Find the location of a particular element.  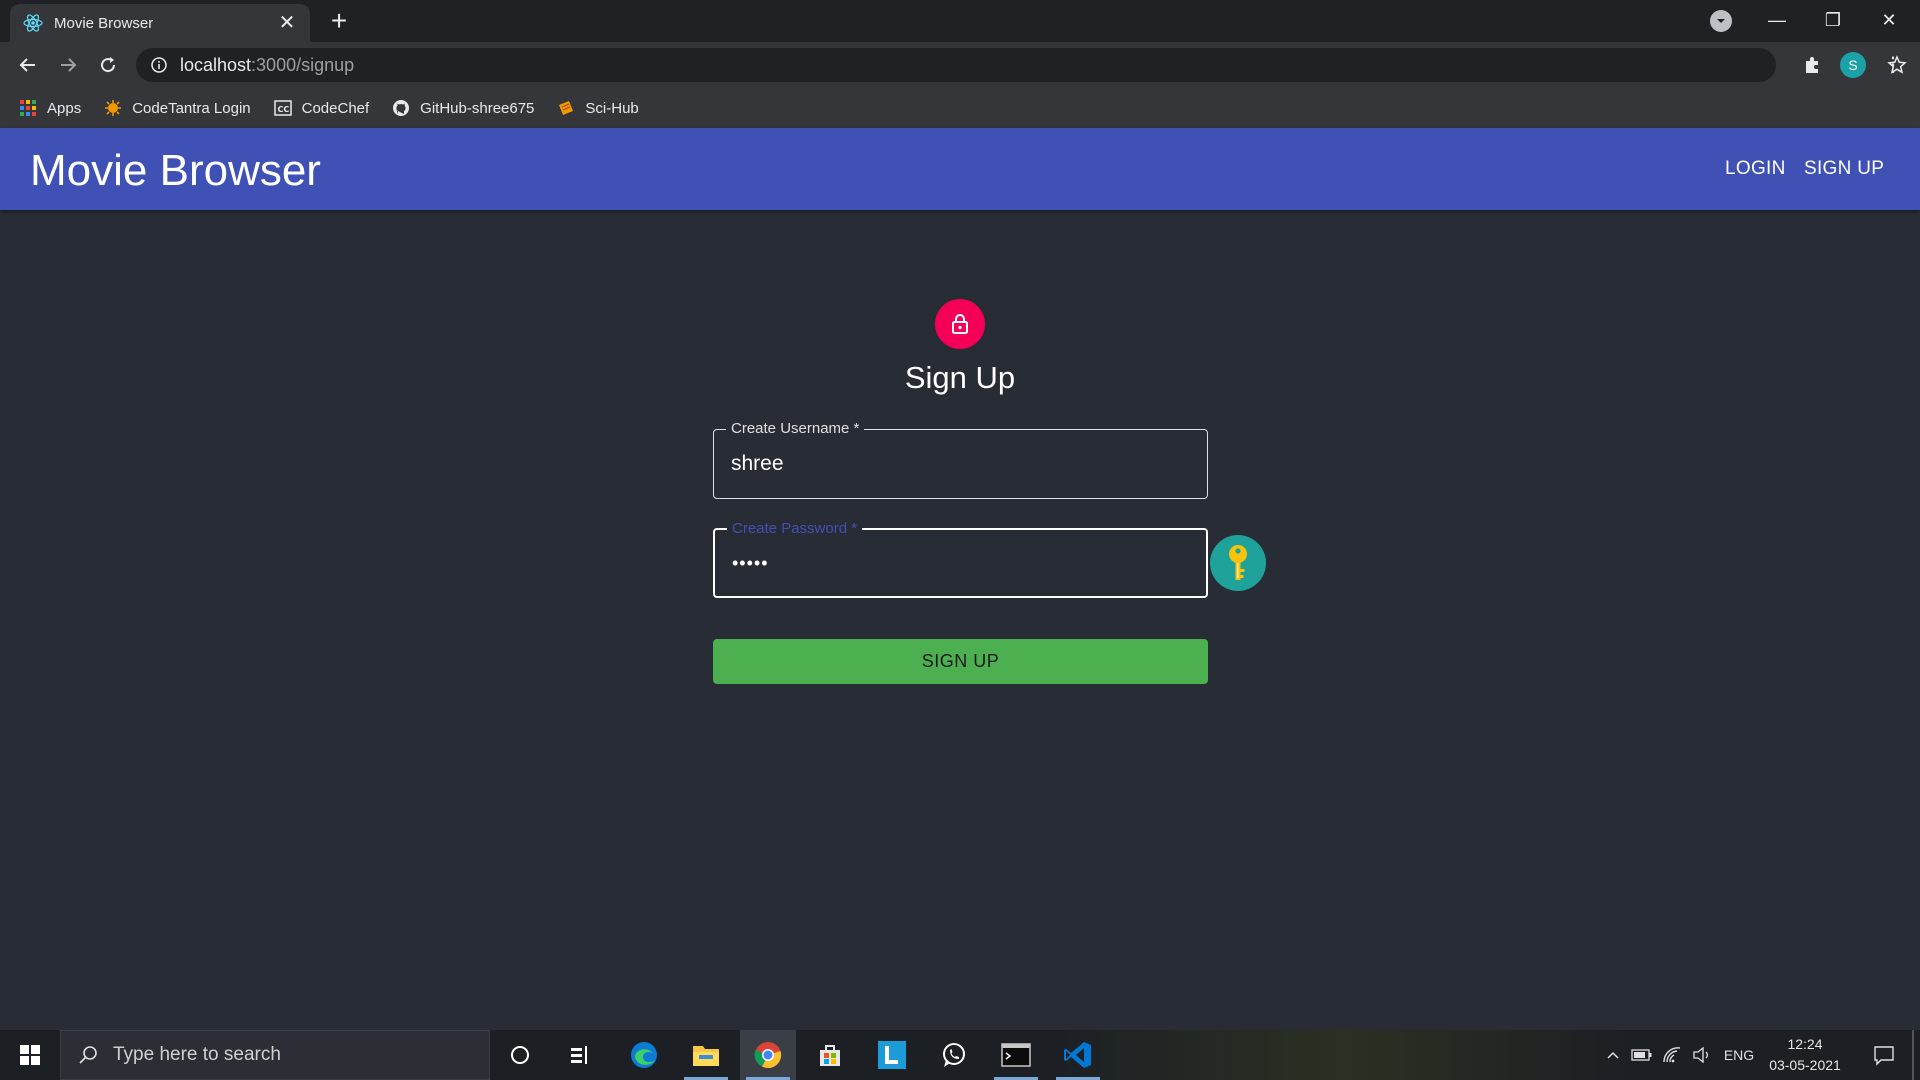

edge-icon is located at coordinates (644, 1055).